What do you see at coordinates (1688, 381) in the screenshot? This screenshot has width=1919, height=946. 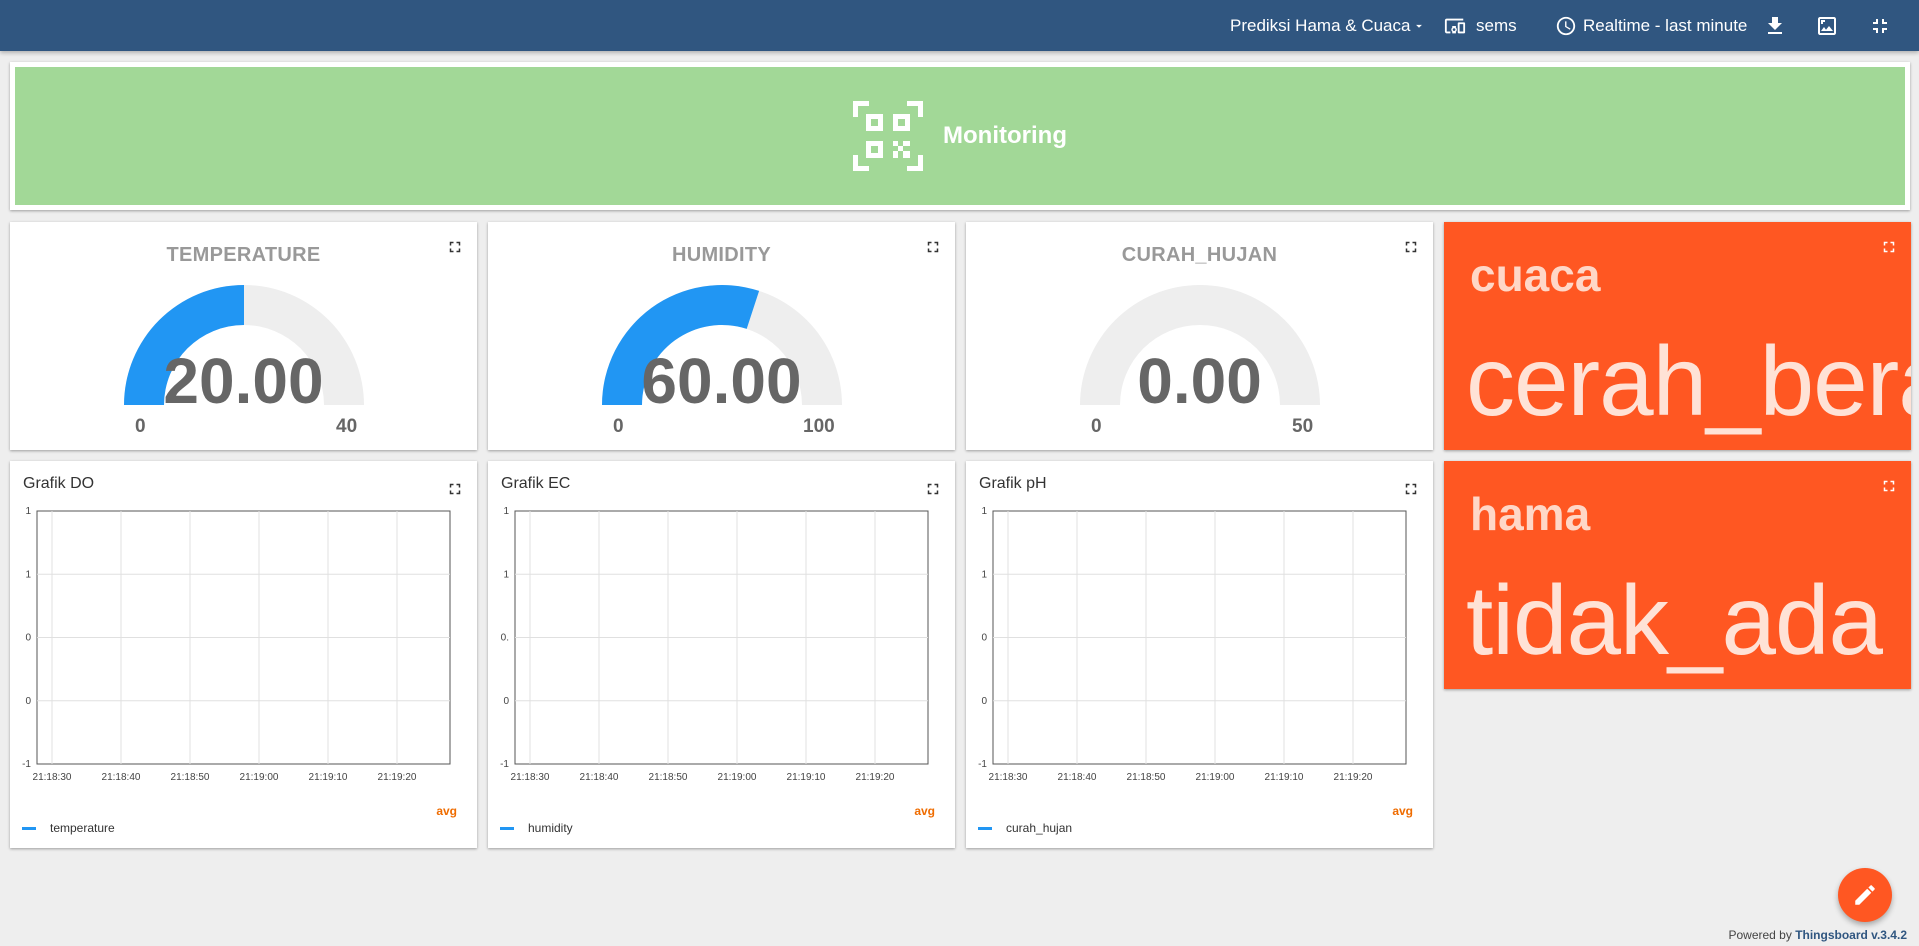 I see `value-card-value: cerah_bera` at bounding box center [1688, 381].